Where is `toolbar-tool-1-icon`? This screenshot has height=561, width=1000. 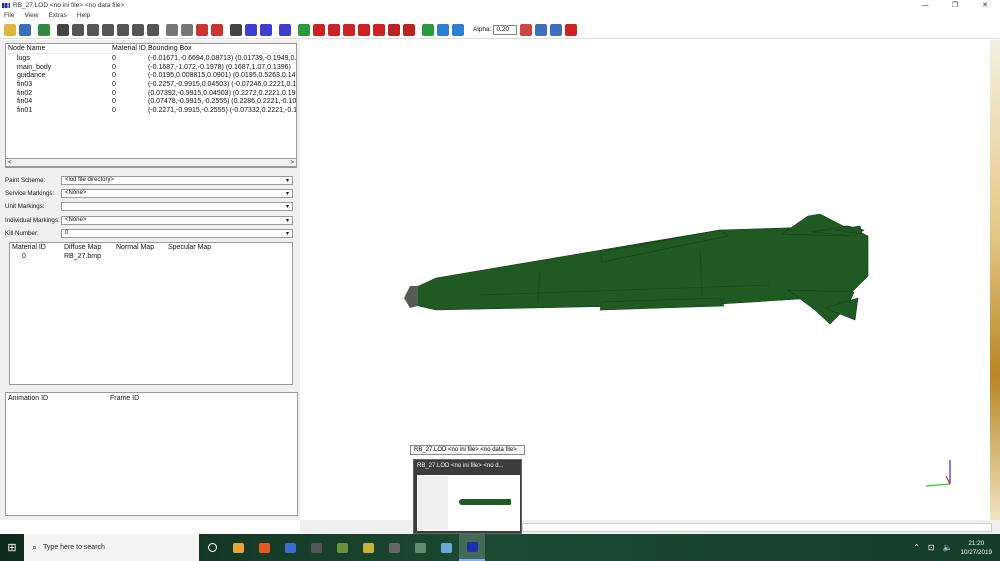 toolbar-tool-1-icon is located at coordinates (10, 29).